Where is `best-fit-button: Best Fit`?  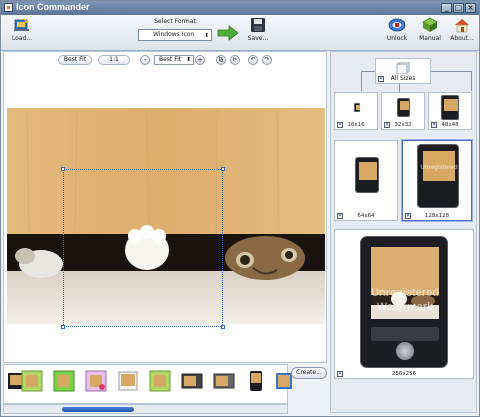
best-fit-button: Best Fit is located at coordinates (75, 60).